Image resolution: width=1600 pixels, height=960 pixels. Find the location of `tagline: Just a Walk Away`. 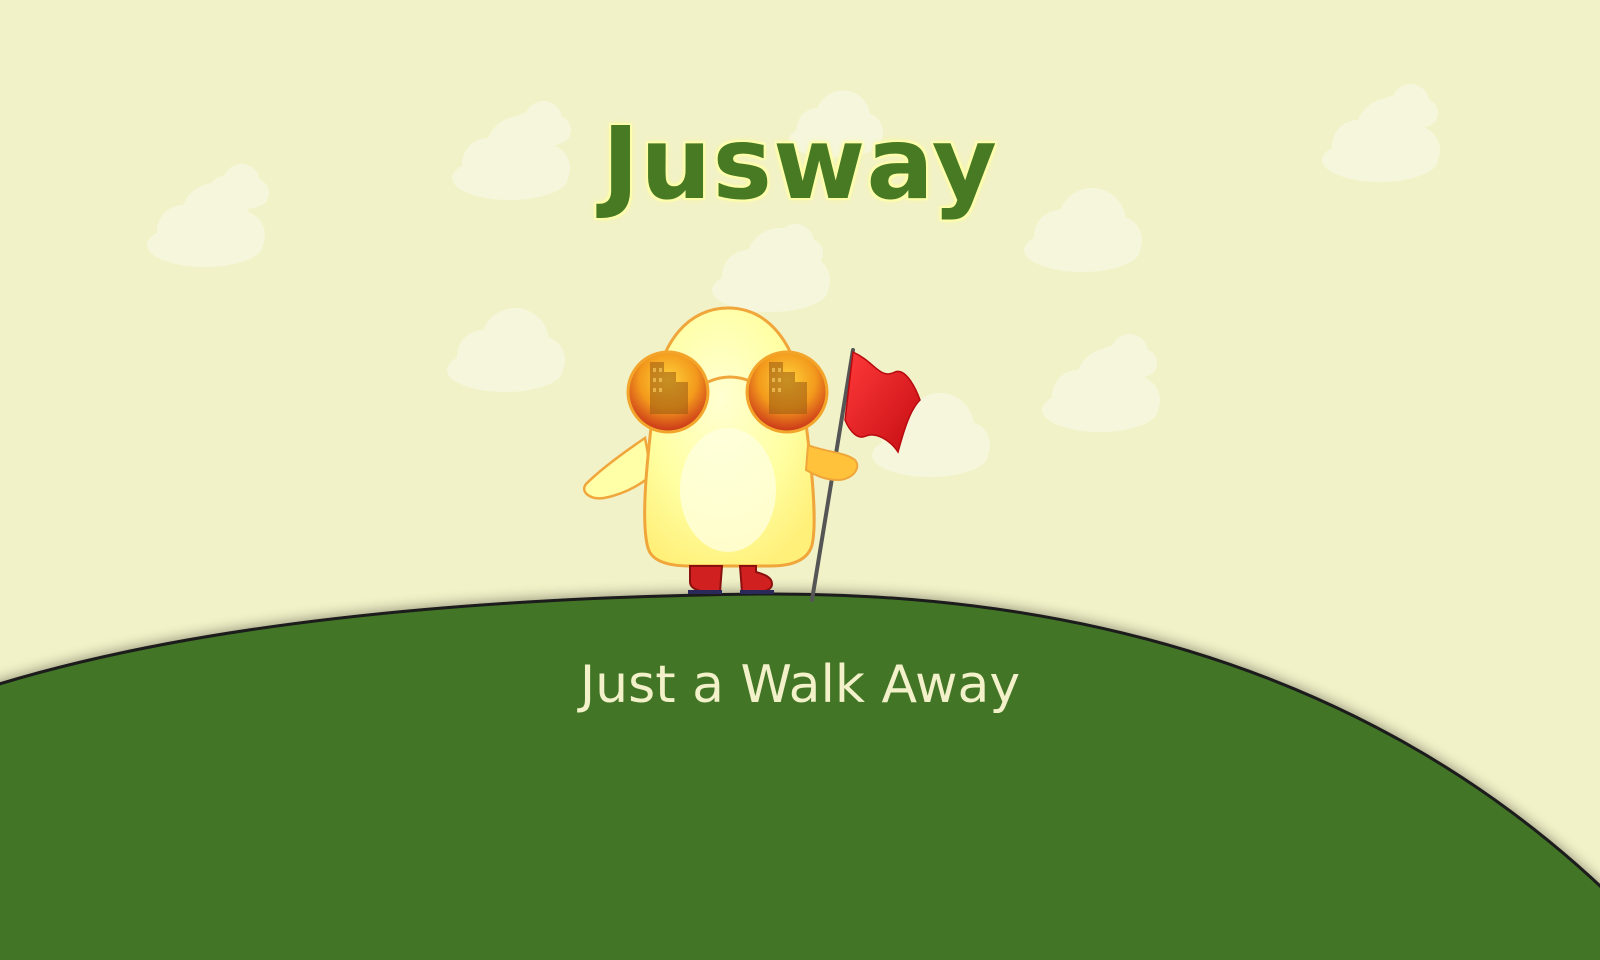

tagline: Just a Walk Away is located at coordinates (800, 685).